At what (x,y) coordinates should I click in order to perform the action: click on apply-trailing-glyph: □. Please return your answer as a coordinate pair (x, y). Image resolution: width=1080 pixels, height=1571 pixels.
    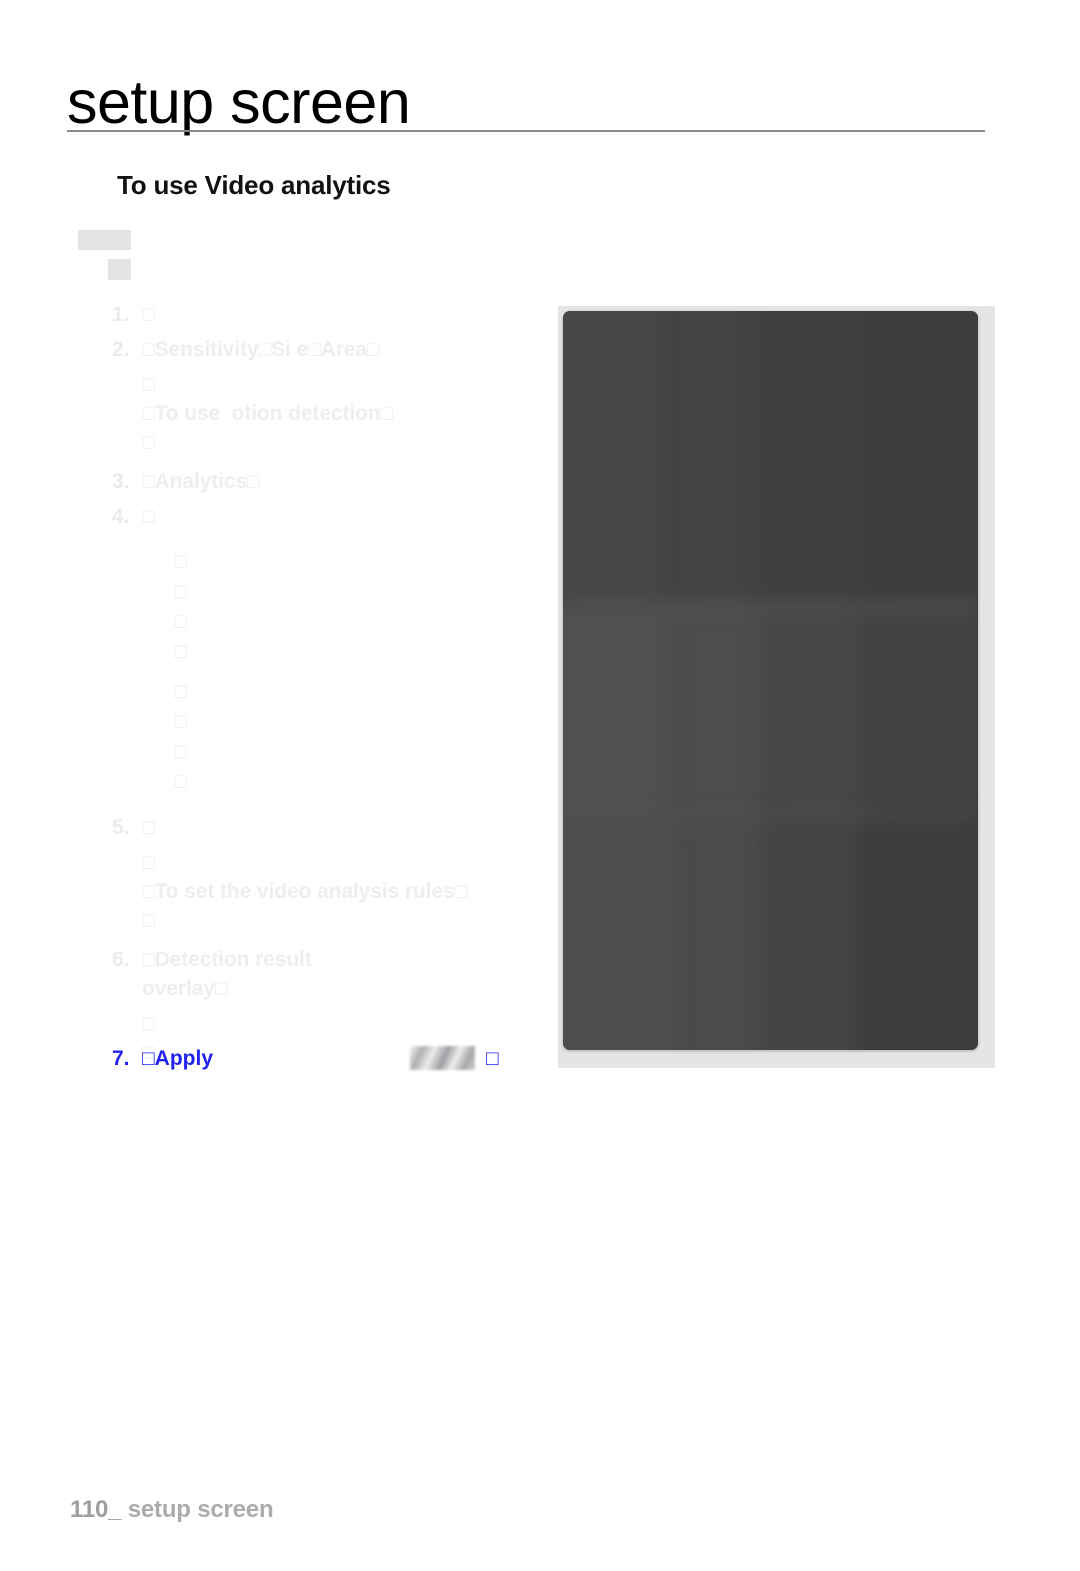
    Looking at the image, I should click on (492, 1058).